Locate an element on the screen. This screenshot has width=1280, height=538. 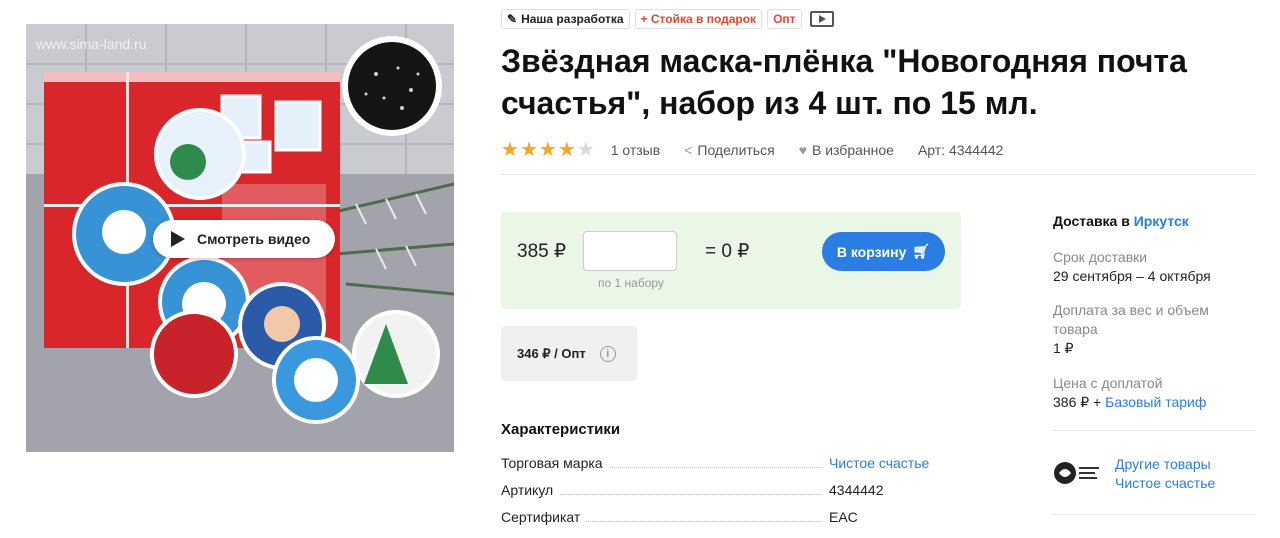
tag-gift-stand: + Стойка в подарок is located at coordinates (698, 19).